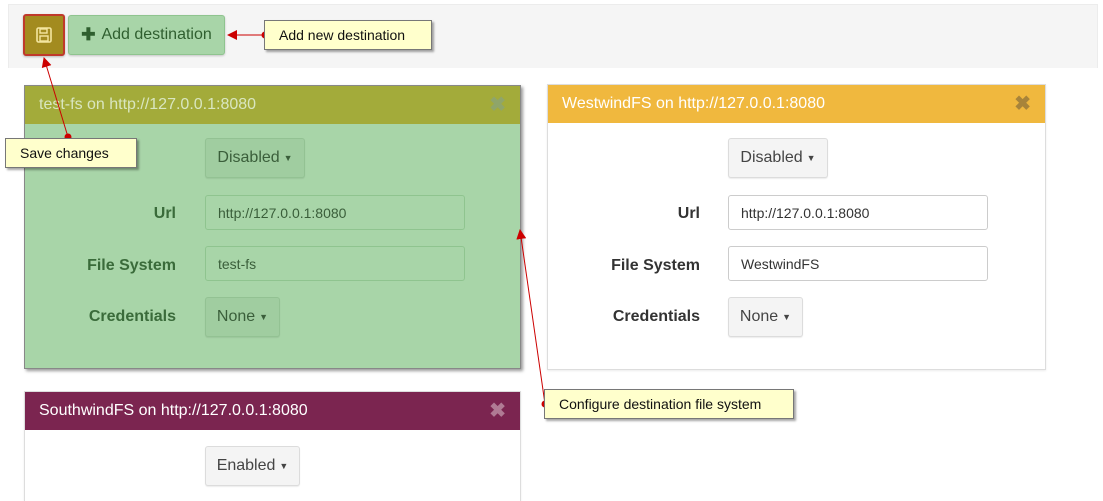  What do you see at coordinates (148, 104) in the screenshot?
I see `panel-title: test-fs on http://127.0.0.1:8080` at bounding box center [148, 104].